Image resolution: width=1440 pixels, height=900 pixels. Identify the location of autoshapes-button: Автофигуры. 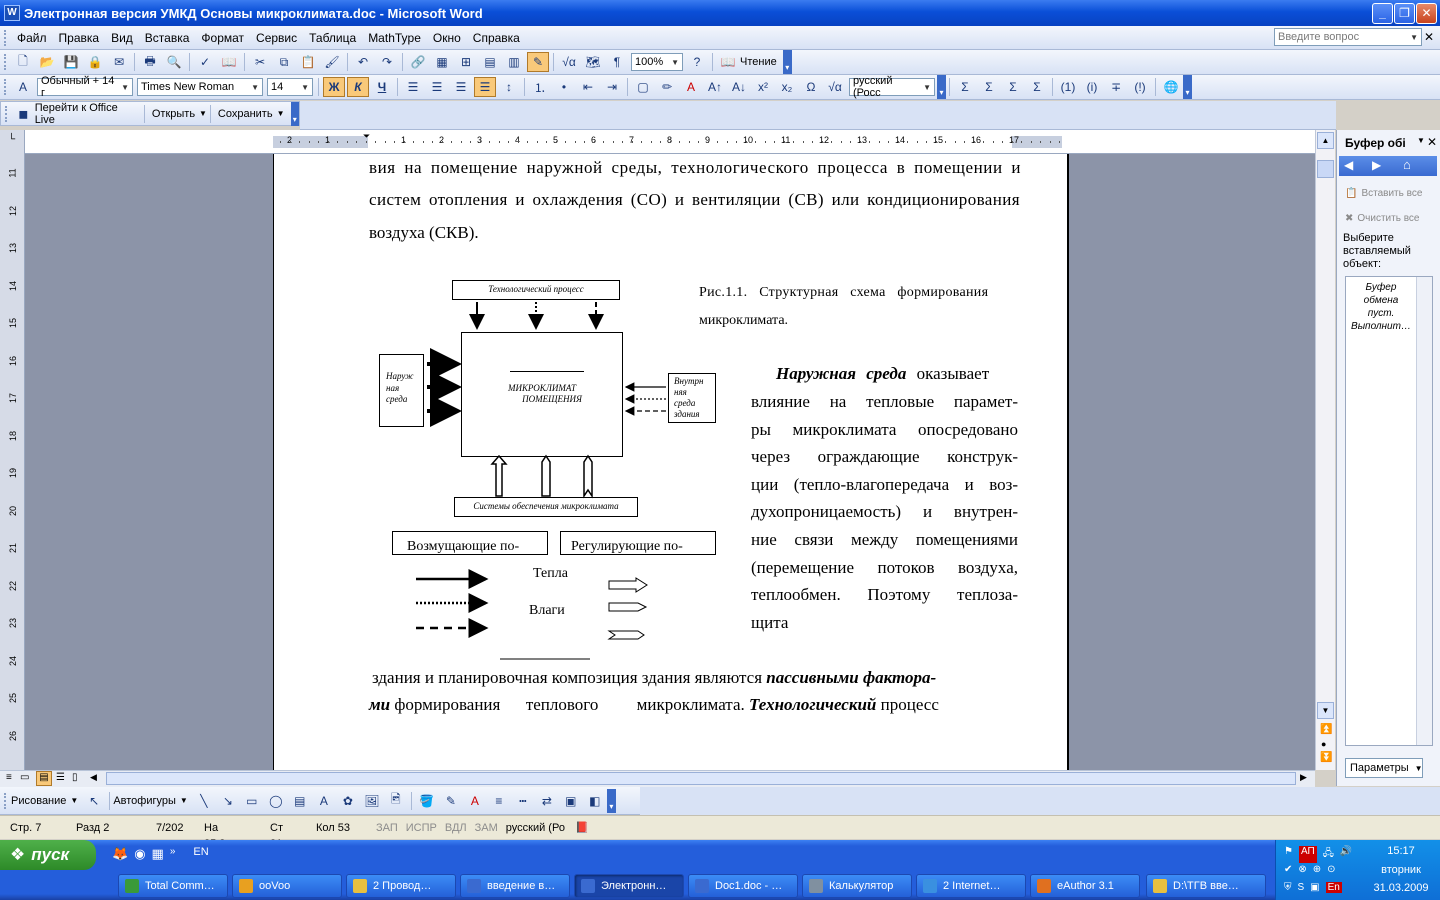
(144, 801).